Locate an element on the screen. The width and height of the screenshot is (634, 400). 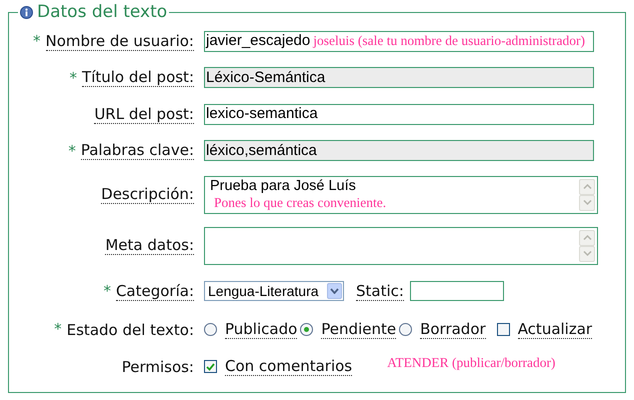
text-area is located at coordinates (401, 245).